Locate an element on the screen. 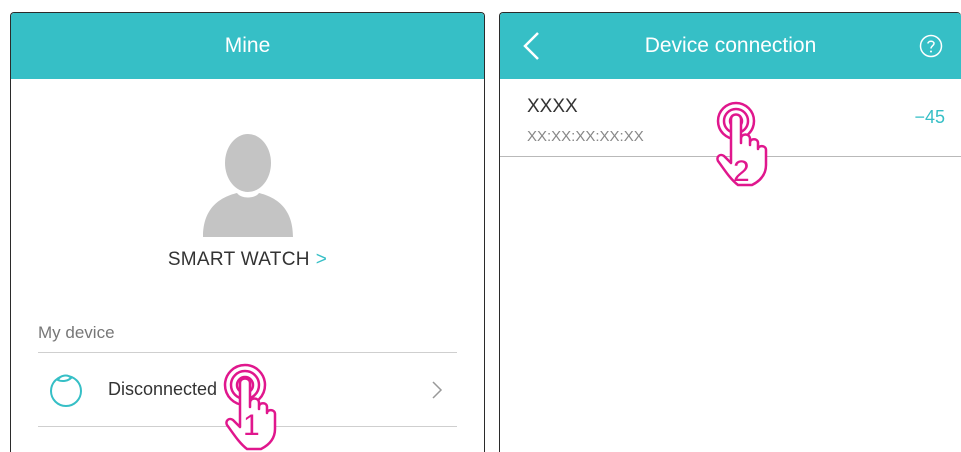 The image size is (961, 452). device-status: Disconnected is located at coordinates (163, 389).